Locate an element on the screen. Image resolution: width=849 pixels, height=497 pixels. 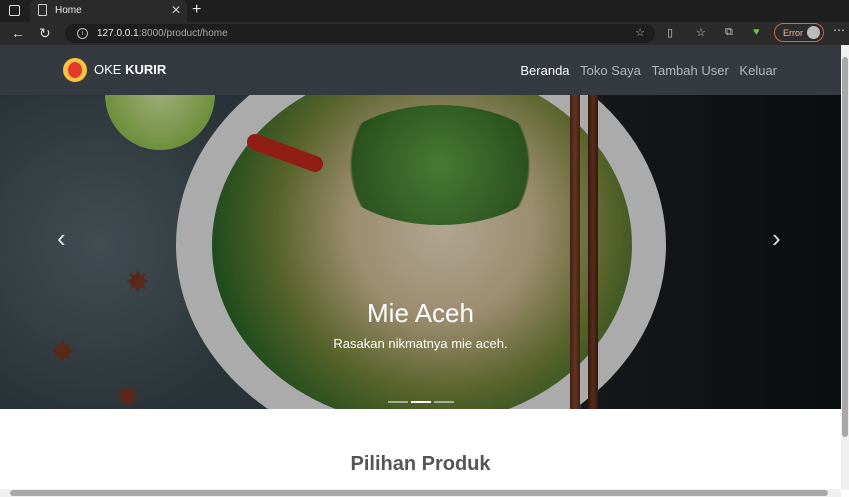
favorite-star-icon: ☆ is located at coordinates (640, 32).